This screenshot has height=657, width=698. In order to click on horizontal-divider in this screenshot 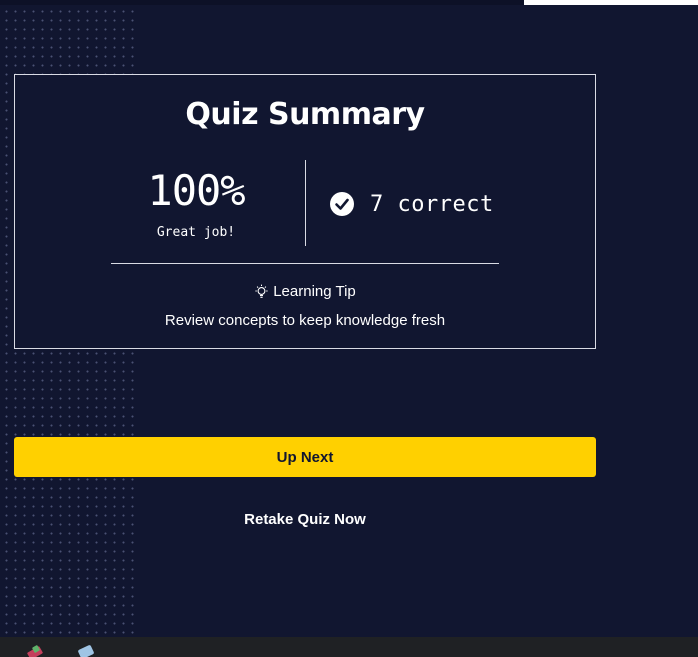, I will do `click(305, 263)`.